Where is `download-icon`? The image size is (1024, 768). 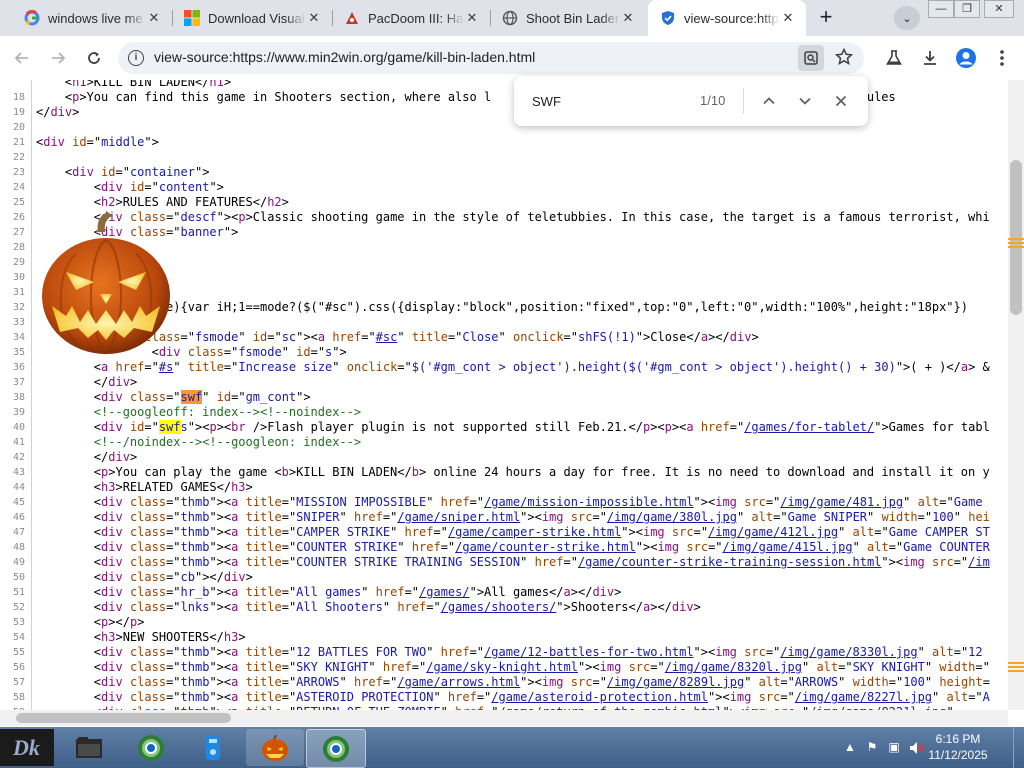
download-icon is located at coordinates (930, 58).